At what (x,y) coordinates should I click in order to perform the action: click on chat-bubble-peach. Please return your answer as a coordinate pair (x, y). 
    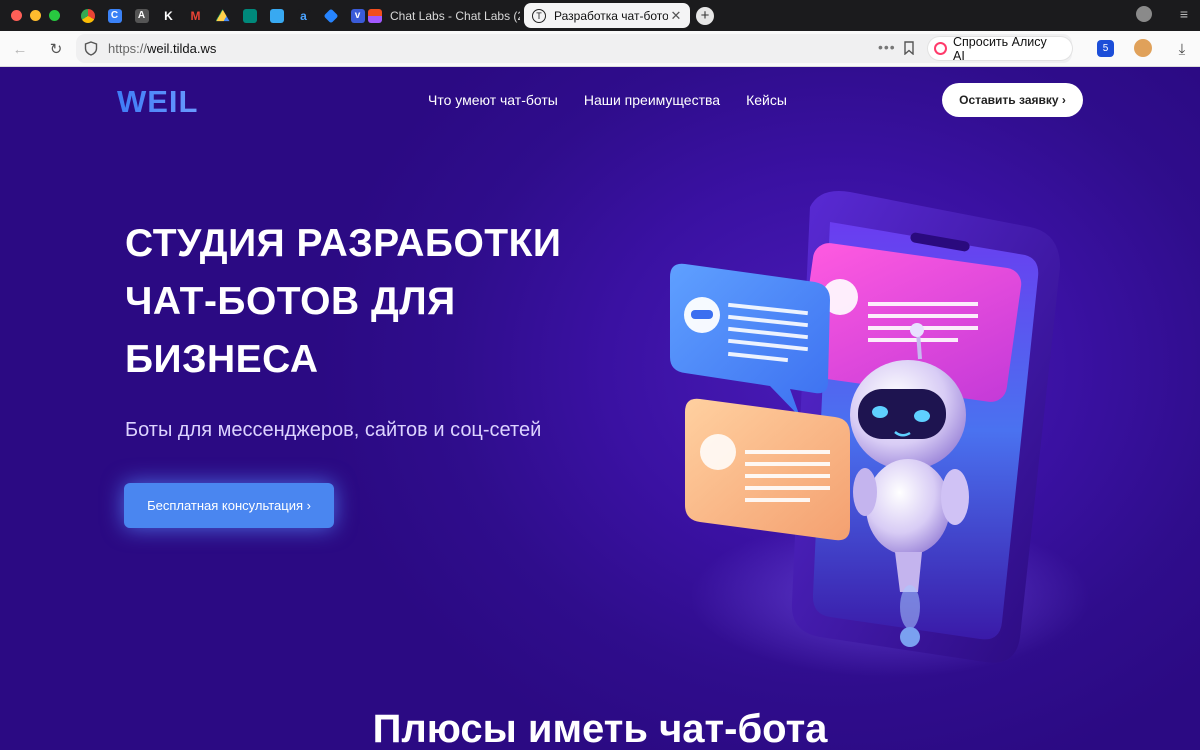
    Looking at the image, I should click on (767, 469).